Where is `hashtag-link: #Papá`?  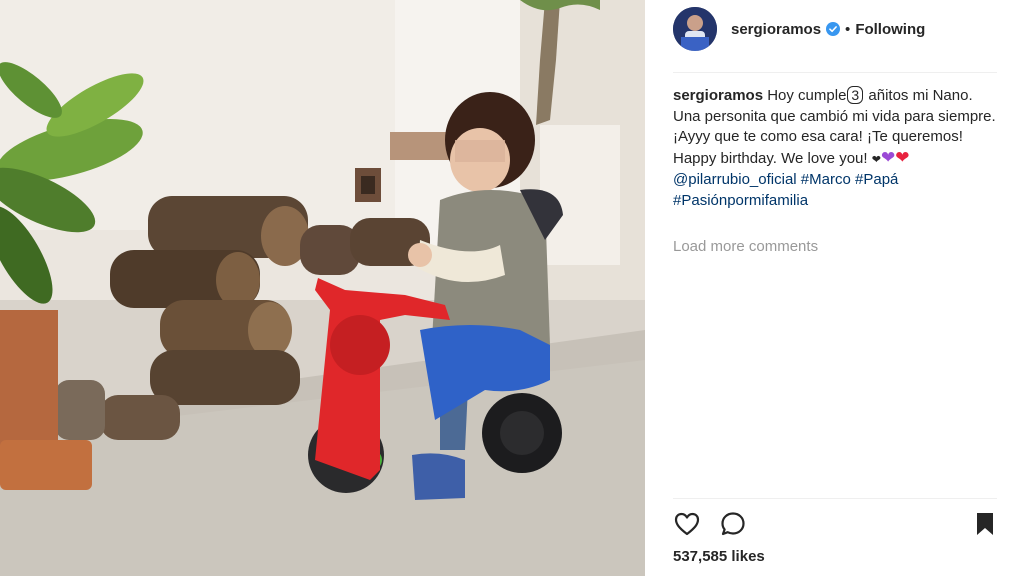 hashtag-link: #Papá is located at coordinates (876, 179).